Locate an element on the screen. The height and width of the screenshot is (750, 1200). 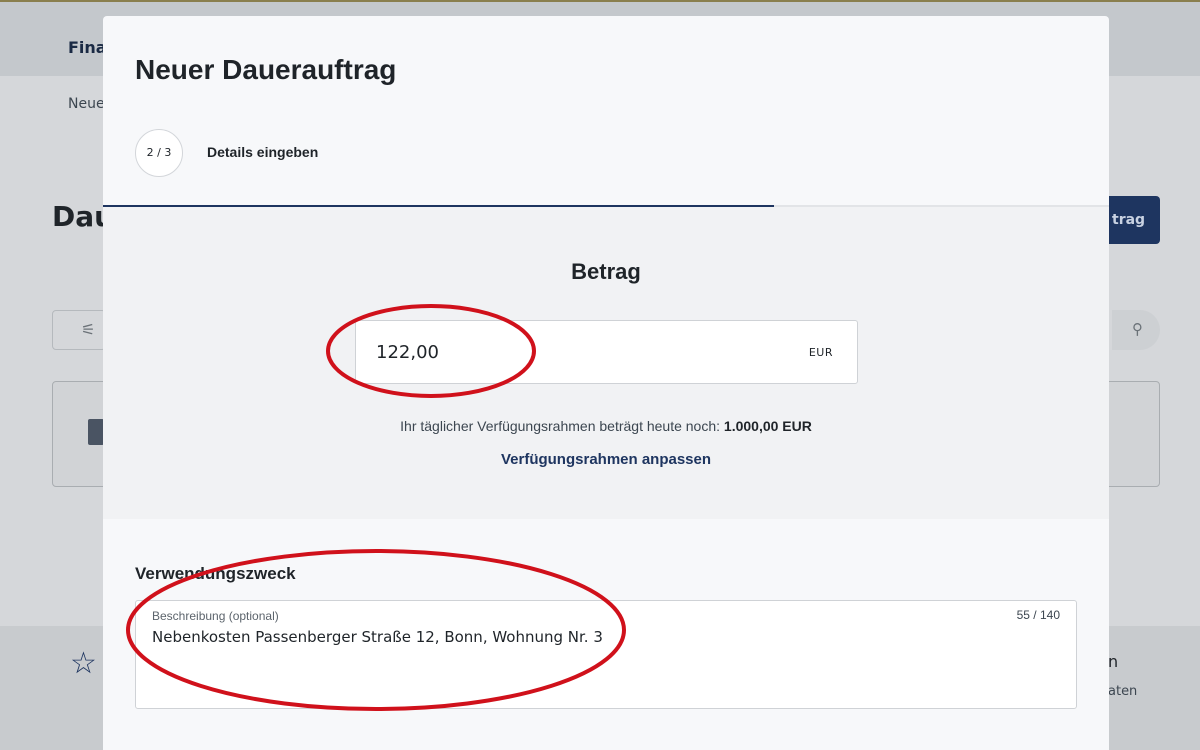
background-breadcrumb: Neue is located at coordinates (86, 104).